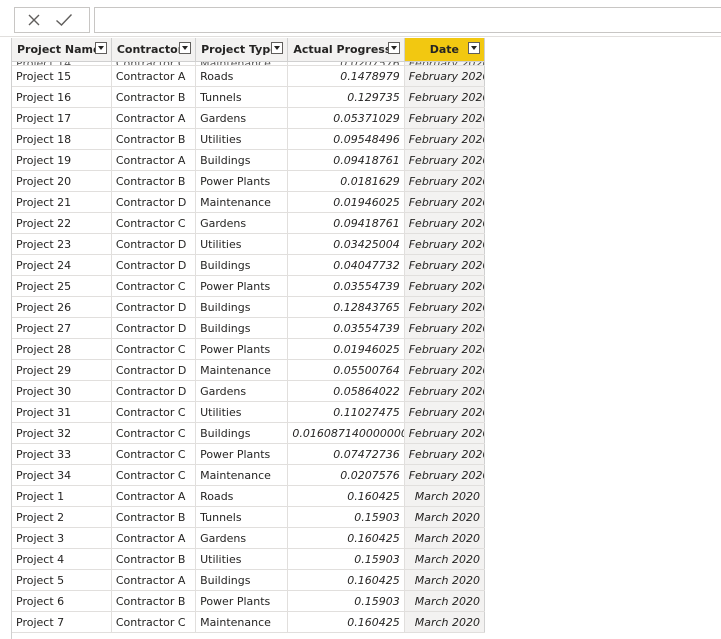 This screenshot has height=639, width=721. Describe the element at coordinates (62, 433) in the screenshot. I see `cell-project: Project 32` at that location.